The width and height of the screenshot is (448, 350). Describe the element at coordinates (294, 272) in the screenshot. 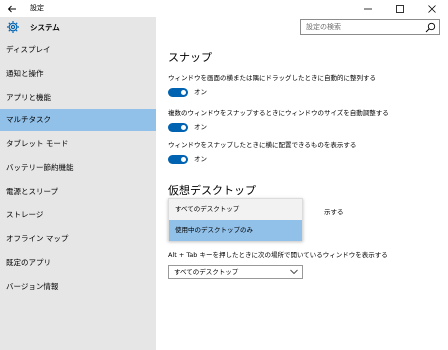

I see `chevron-down-icon` at that location.